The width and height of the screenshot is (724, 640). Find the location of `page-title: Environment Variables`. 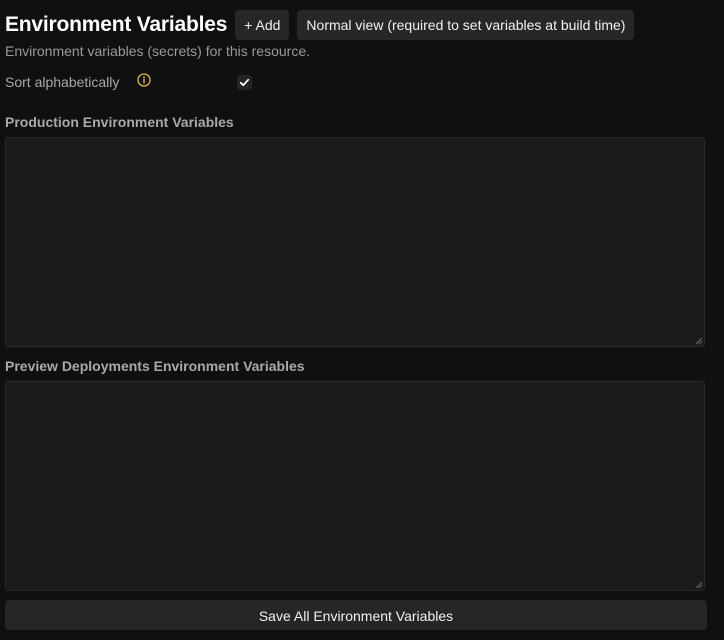

page-title: Environment Variables is located at coordinates (116, 24).